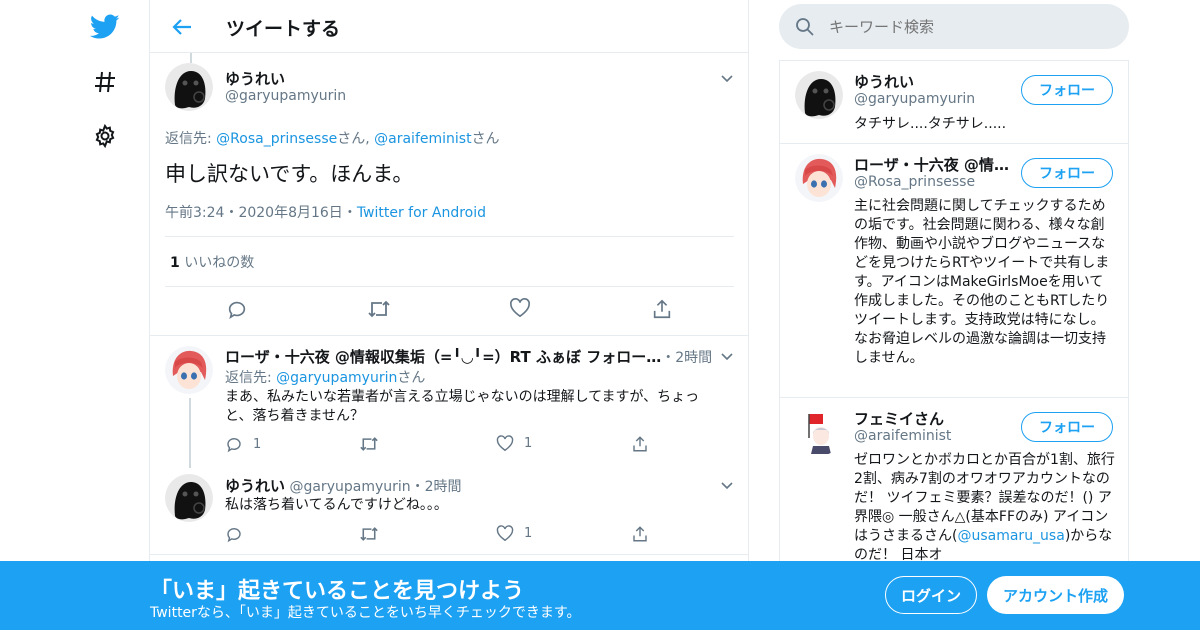 This screenshot has height=630, width=1200. Describe the element at coordinates (105, 82) in the screenshot. I see `hashtag-icon` at that location.